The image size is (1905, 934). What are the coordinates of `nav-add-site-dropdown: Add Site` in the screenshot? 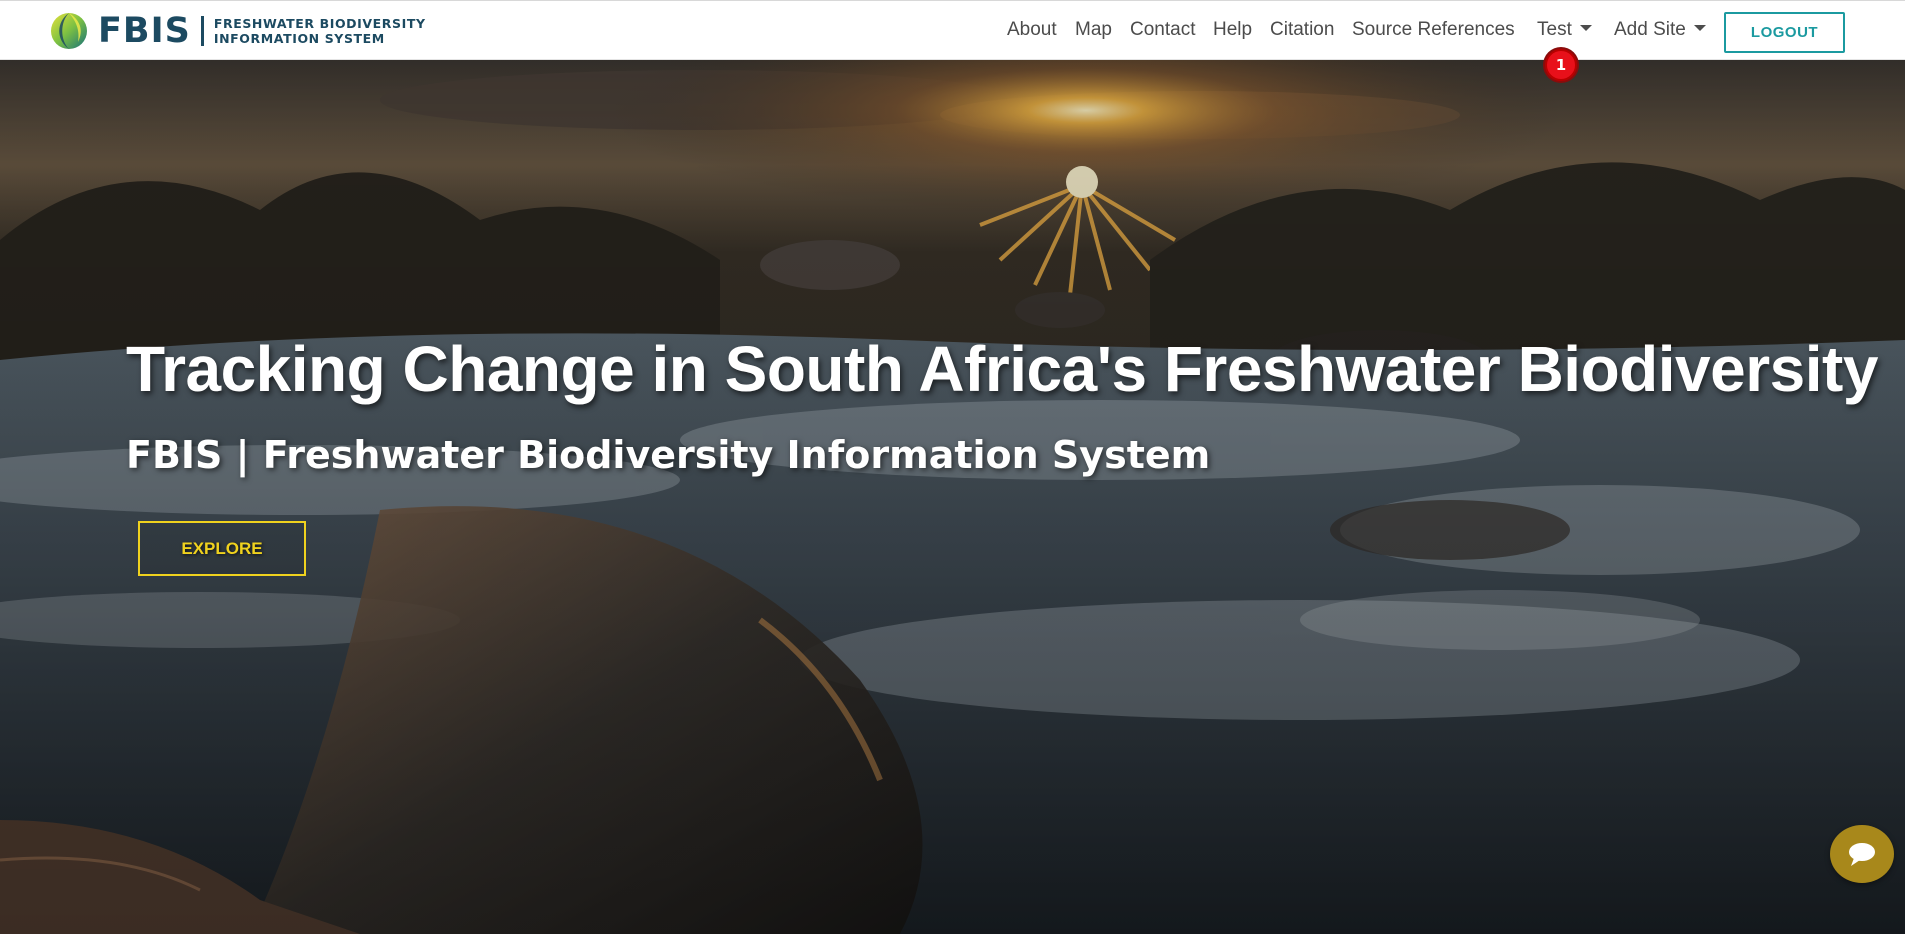 It's located at (1660, 30).